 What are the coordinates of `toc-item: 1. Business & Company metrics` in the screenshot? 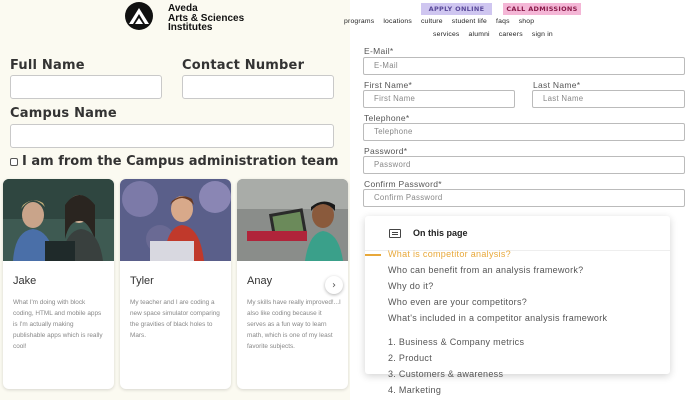 It's located at (520, 342).